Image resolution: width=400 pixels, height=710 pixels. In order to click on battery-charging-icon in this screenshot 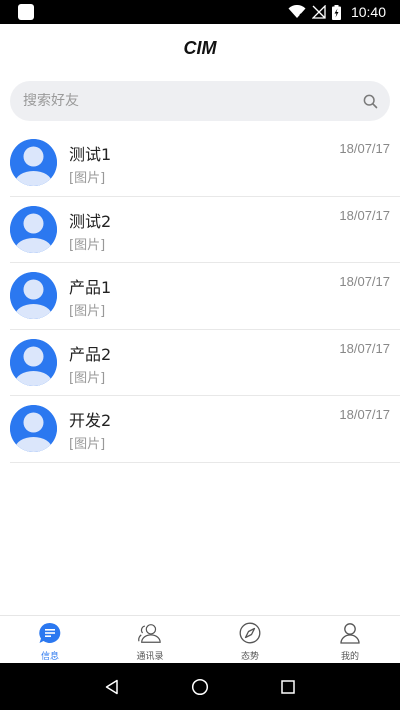, I will do `click(336, 12)`.